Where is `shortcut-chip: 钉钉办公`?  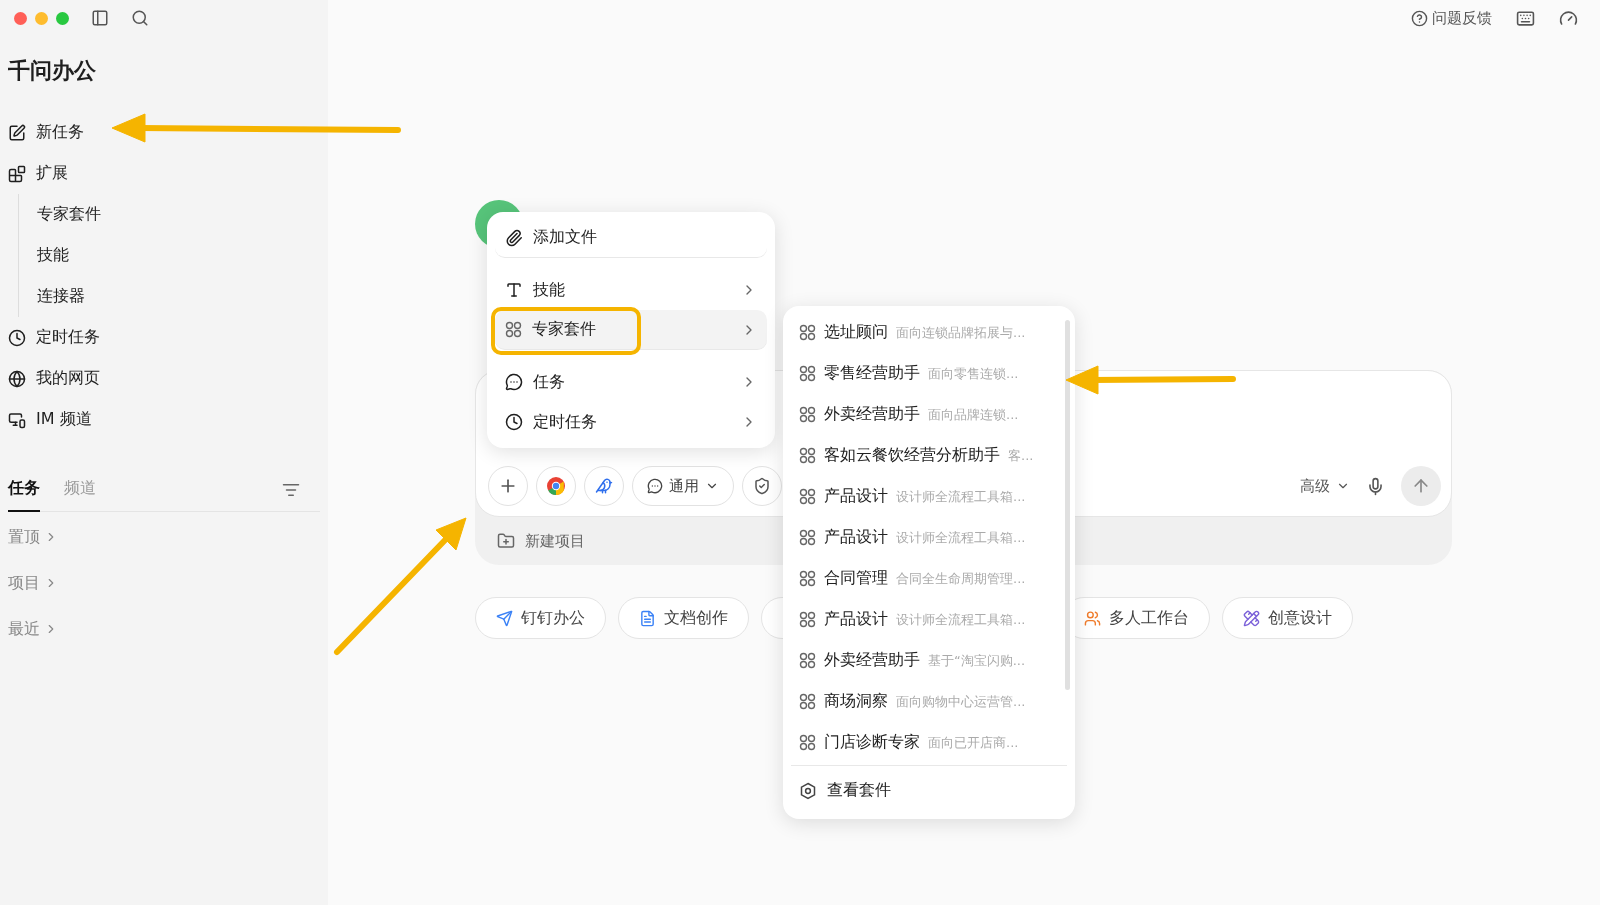 shortcut-chip: 钉钉办公 is located at coordinates (540, 618).